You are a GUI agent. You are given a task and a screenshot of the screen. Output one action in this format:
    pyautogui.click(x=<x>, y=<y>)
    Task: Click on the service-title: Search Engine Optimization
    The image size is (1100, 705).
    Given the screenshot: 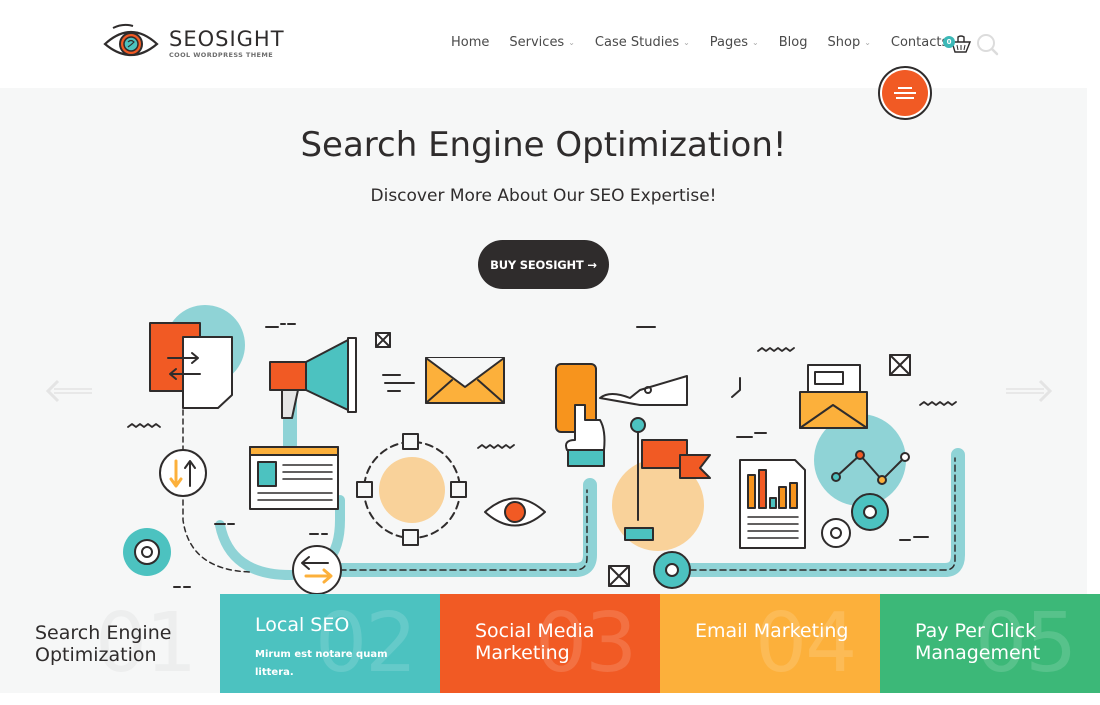 What is the action you would take?
    pyautogui.click(x=103, y=644)
    